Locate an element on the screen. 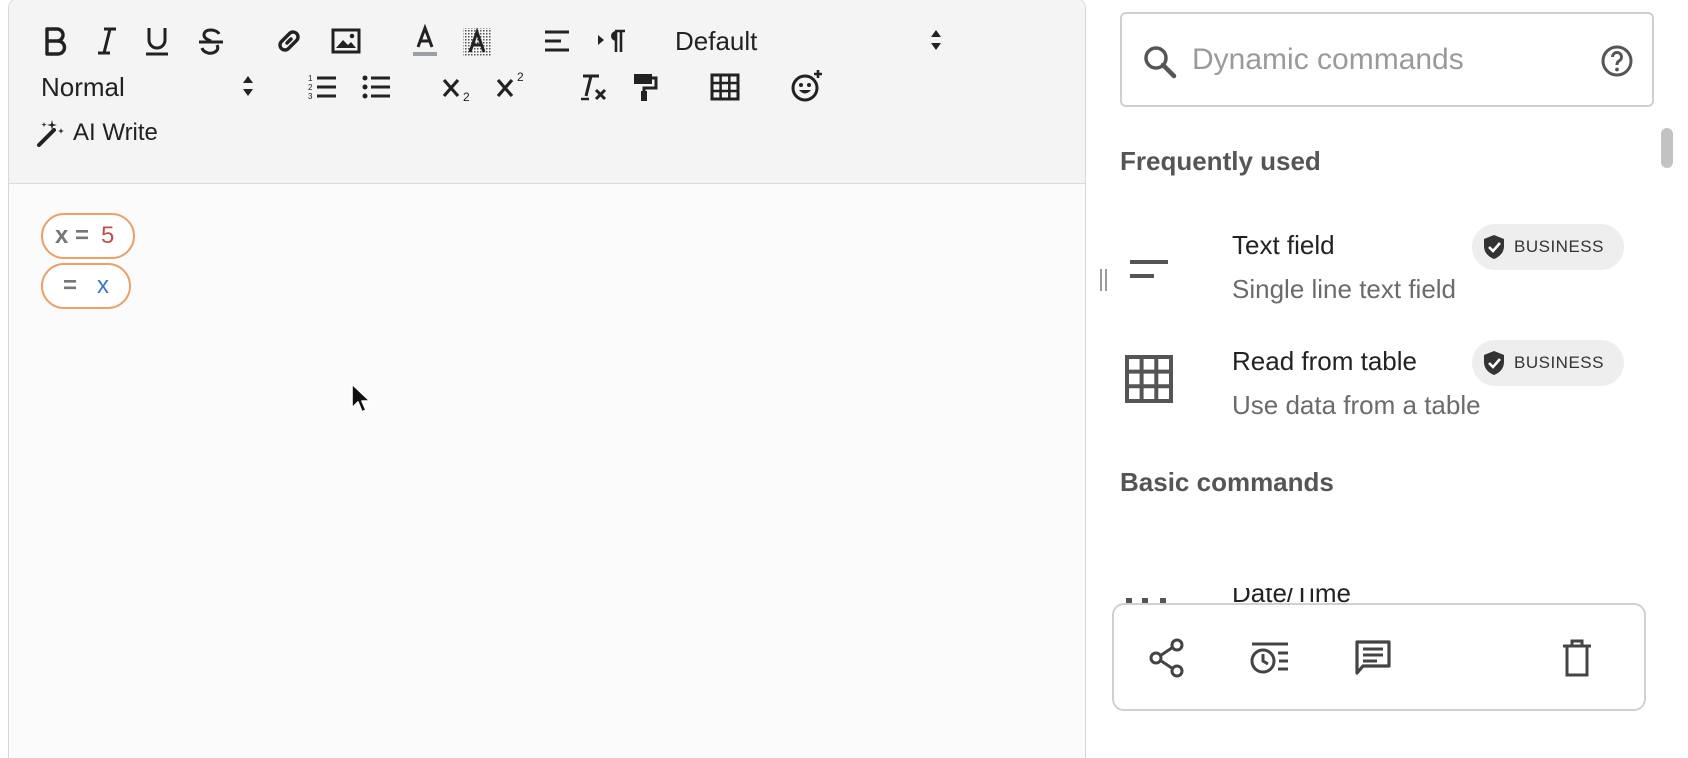  superscript-icon: 2 is located at coordinates (510, 84).